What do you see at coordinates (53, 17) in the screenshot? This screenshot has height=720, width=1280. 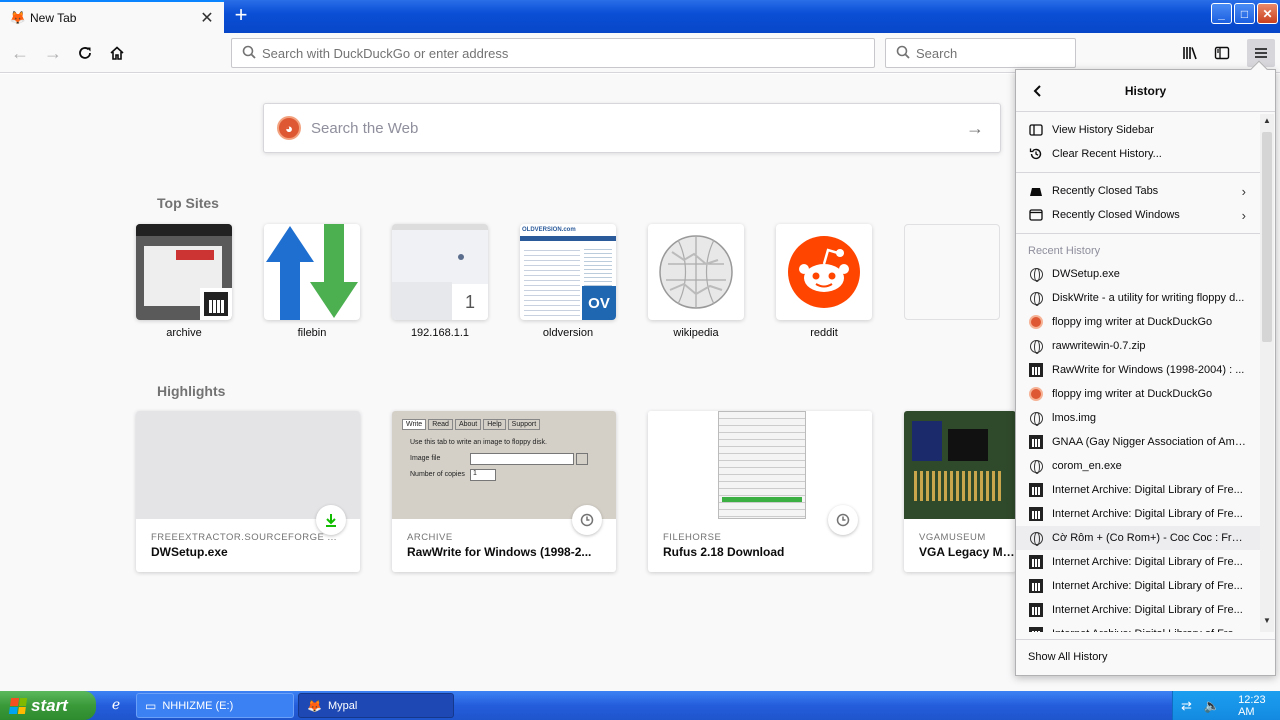 I see `tab-title: New Tab` at bounding box center [53, 17].